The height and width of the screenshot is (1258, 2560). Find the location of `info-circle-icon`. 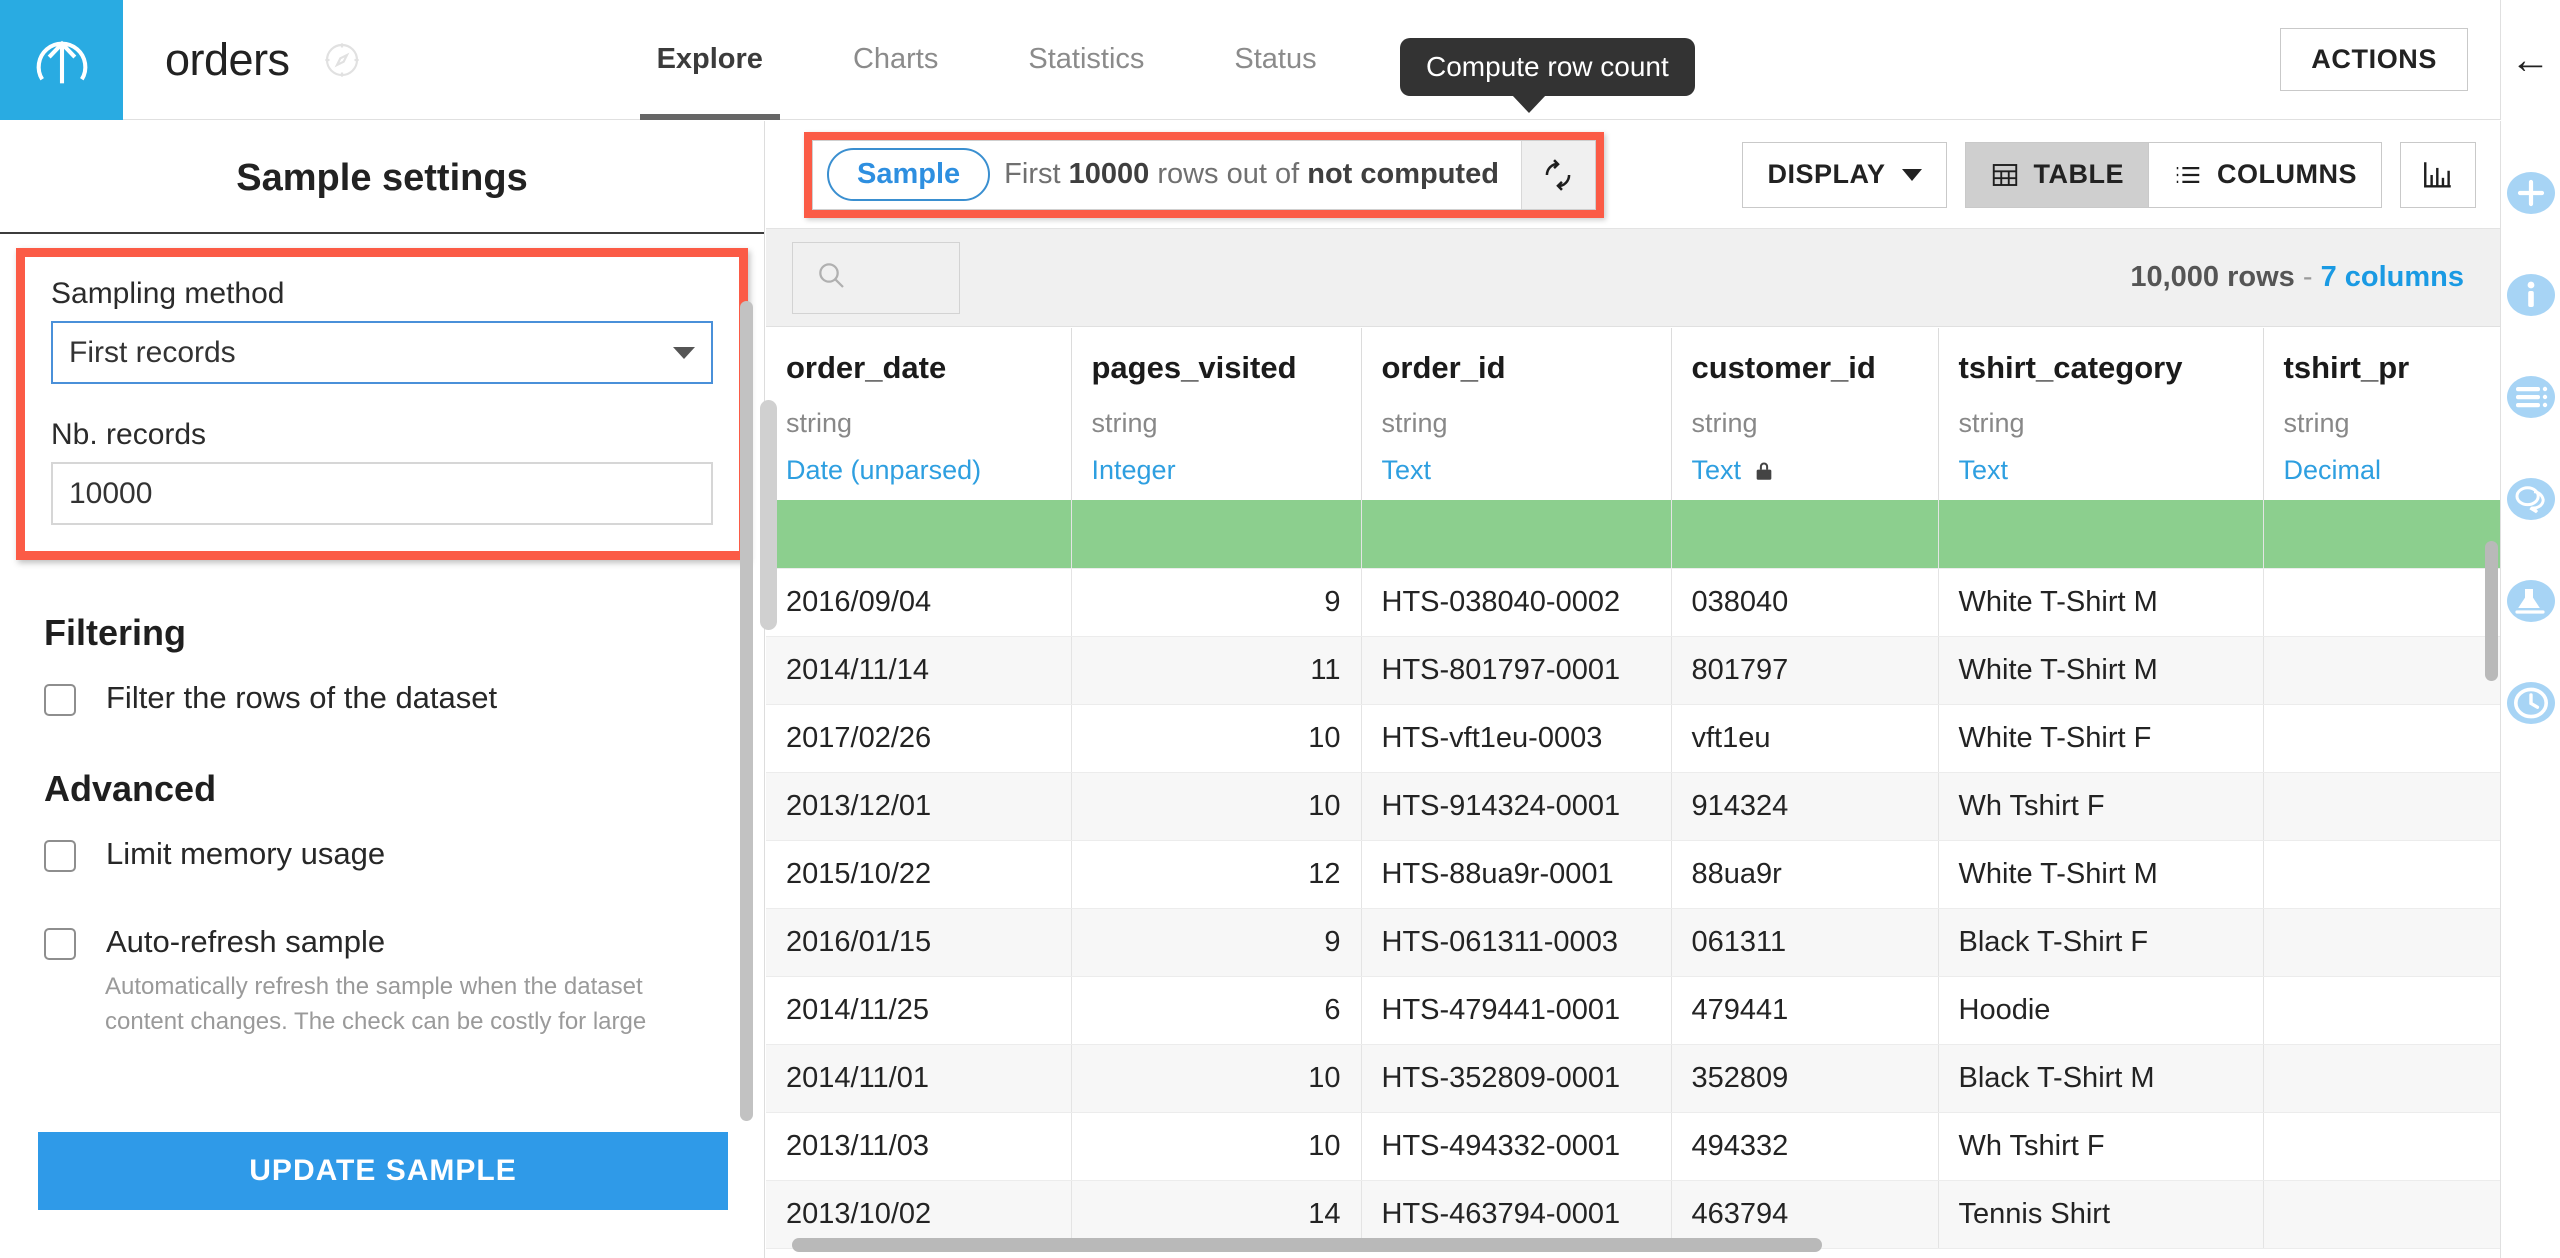

info-circle-icon is located at coordinates (2531, 295).